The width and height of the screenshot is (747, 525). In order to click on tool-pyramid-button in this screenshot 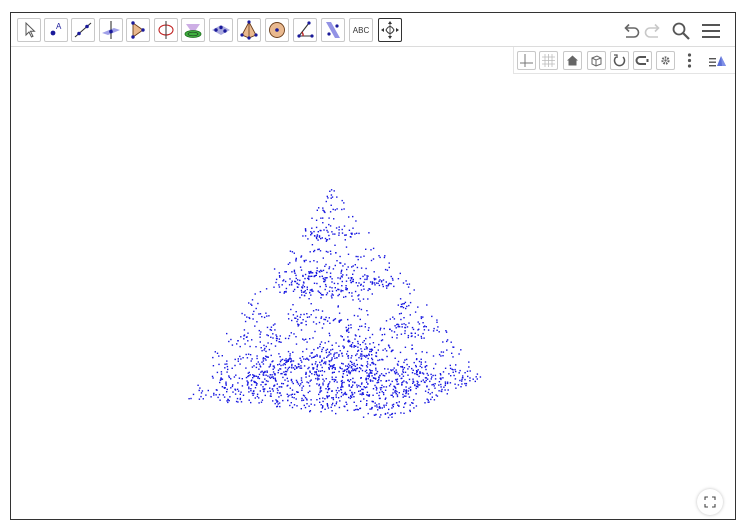, I will do `click(249, 30)`.